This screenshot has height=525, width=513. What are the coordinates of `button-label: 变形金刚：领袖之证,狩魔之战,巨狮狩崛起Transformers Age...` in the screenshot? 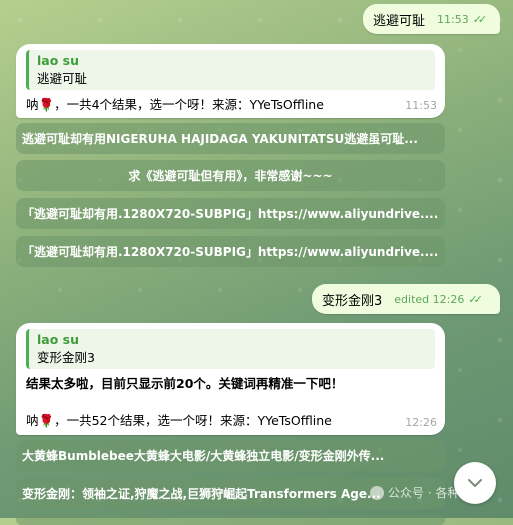 It's located at (201, 494).